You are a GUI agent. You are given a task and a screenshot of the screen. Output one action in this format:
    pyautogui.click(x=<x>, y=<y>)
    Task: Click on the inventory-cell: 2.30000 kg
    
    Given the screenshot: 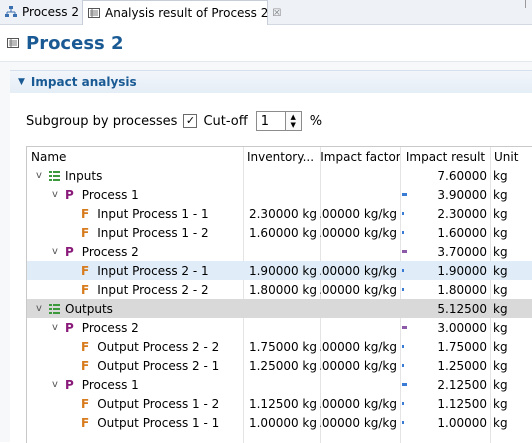 What is the action you would take?
    pyautogui.click(x=282, y=213)
    